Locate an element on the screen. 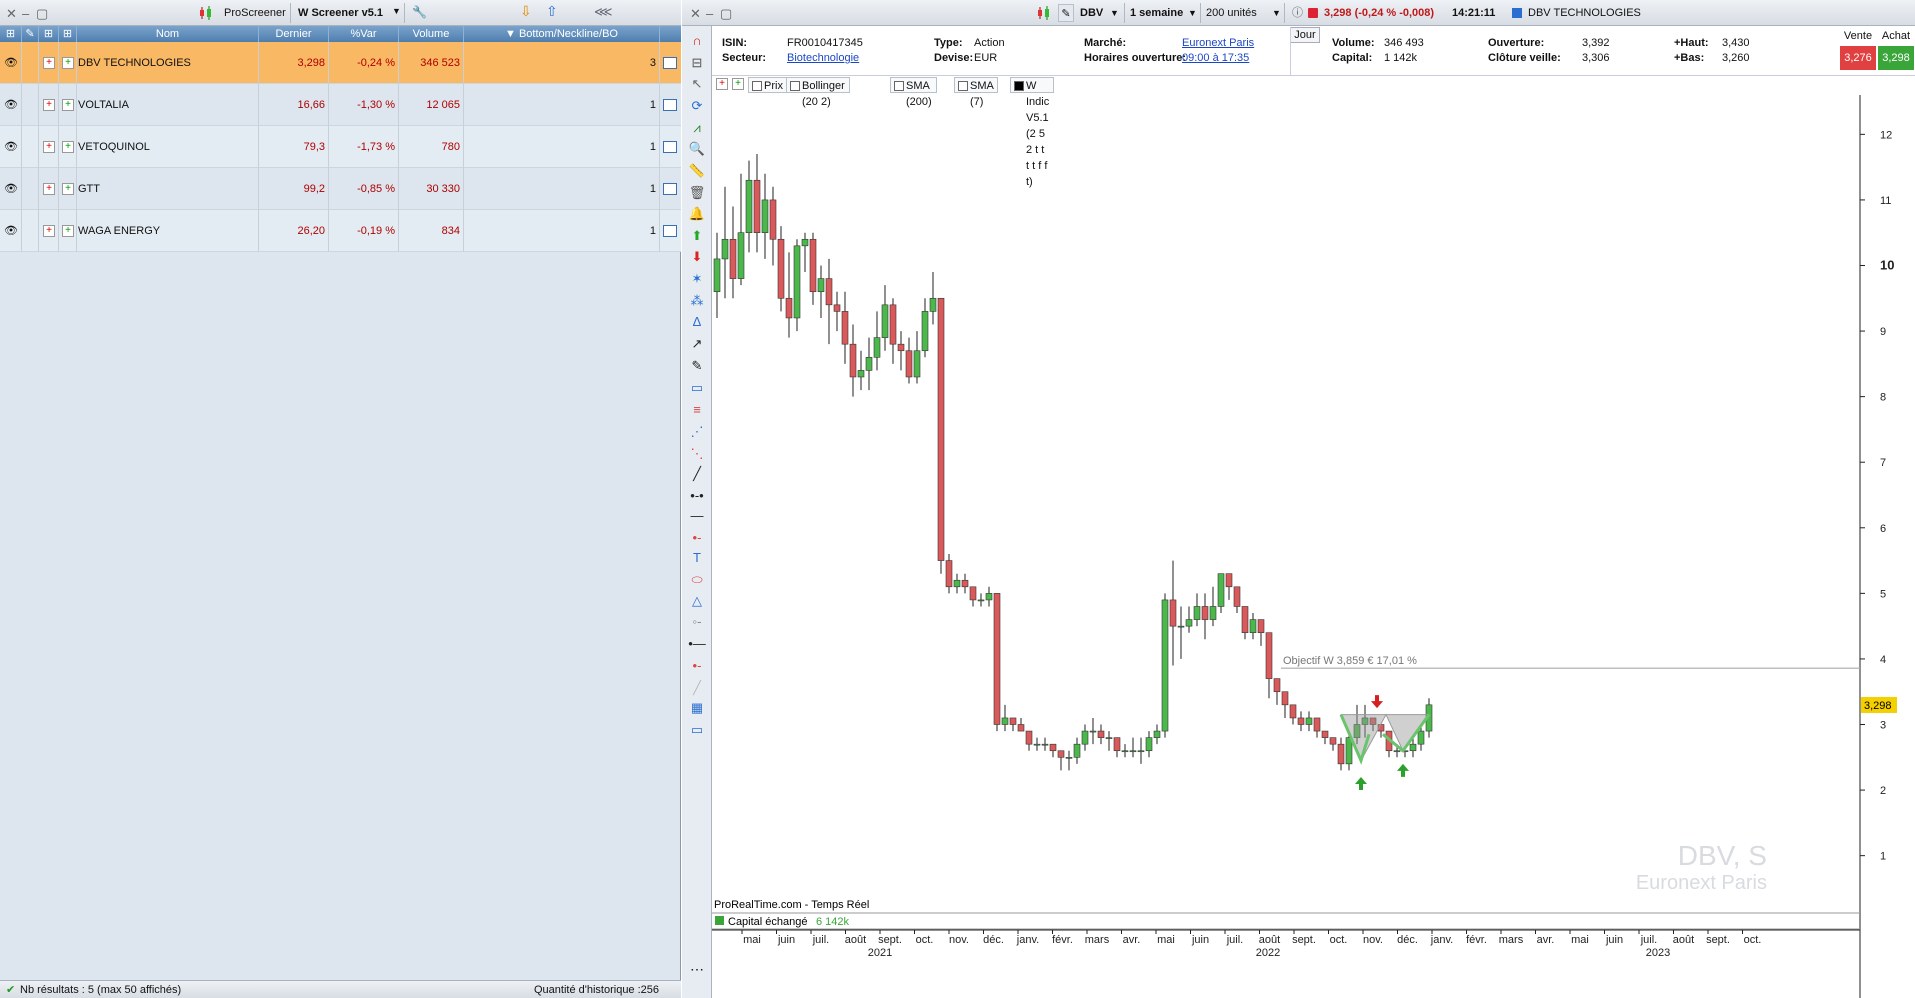 This screenshot has width=1915, height=998. market-link: Euronext Paris is located at coordinates (1218, 43).